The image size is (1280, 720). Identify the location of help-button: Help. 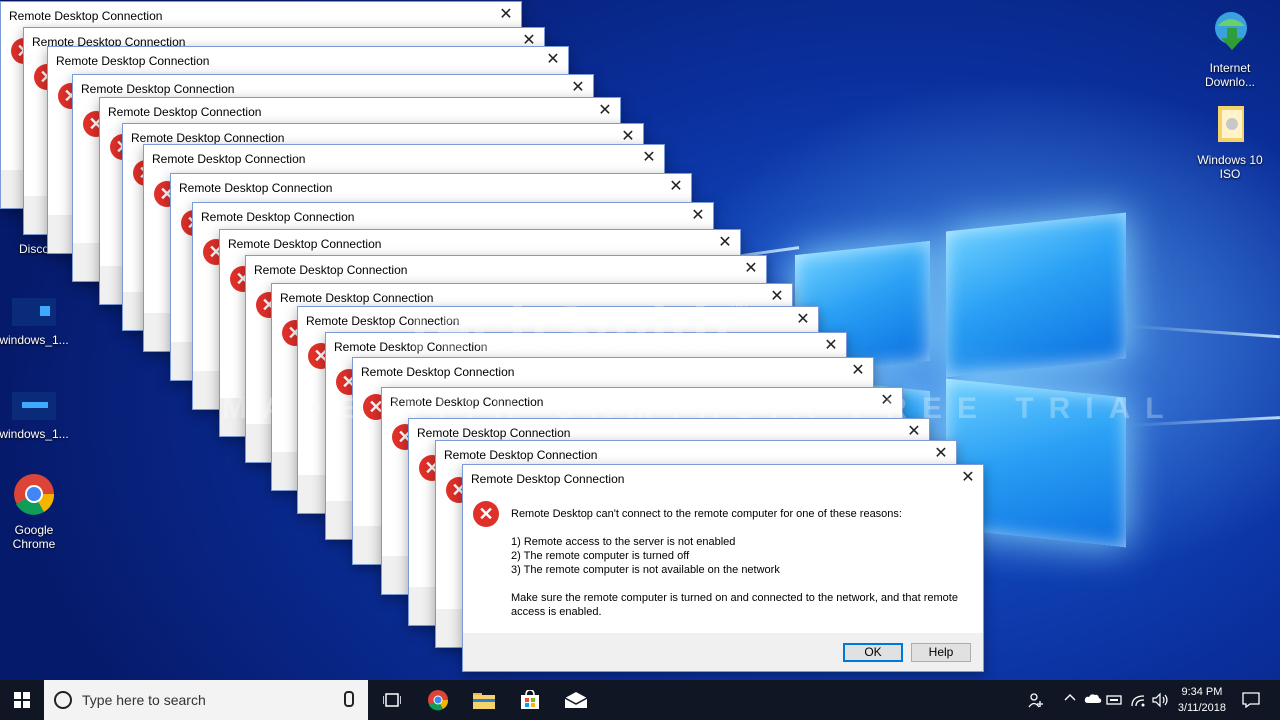
(941, 652).